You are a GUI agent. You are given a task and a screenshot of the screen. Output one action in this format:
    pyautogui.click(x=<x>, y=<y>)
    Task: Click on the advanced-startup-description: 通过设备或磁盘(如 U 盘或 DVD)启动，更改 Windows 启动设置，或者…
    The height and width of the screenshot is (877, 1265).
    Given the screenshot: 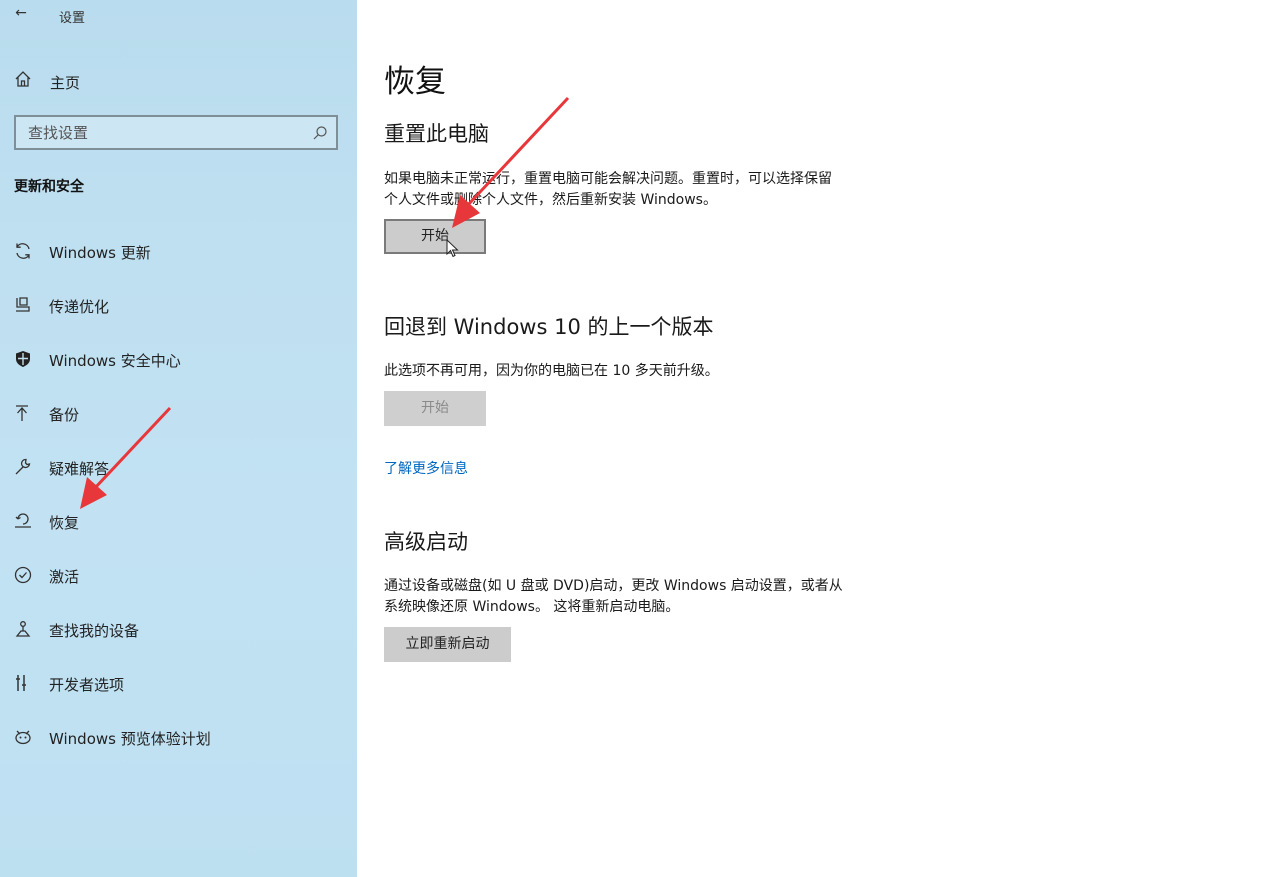 What is the action you would take?
    pyautogui.click(x=644, y=597)
    